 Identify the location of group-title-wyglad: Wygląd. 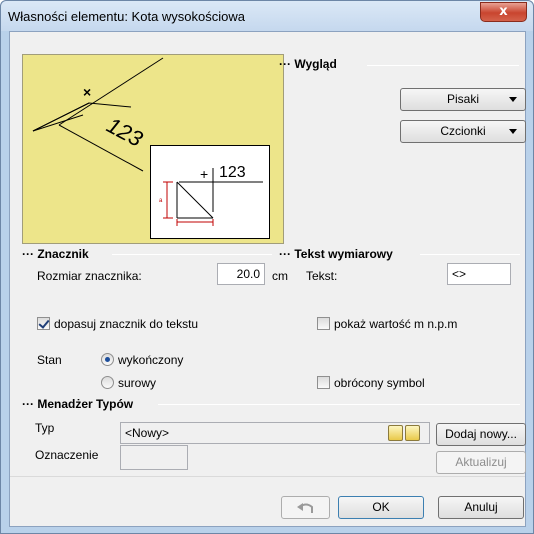
(315, 64).